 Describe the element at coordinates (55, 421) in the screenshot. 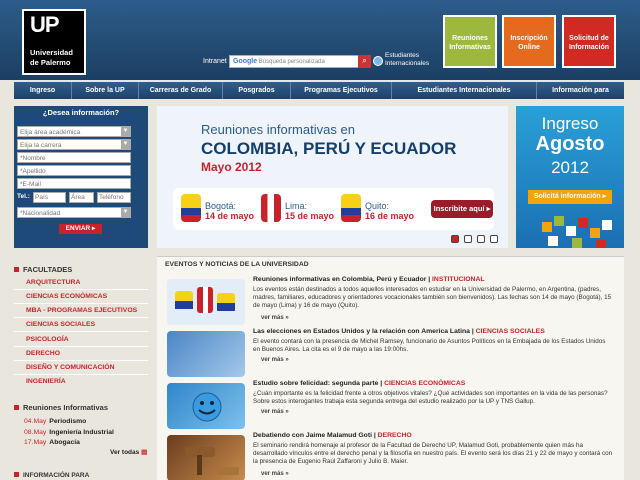

I see `reunion-item: 04.May Periodismo` at that location.